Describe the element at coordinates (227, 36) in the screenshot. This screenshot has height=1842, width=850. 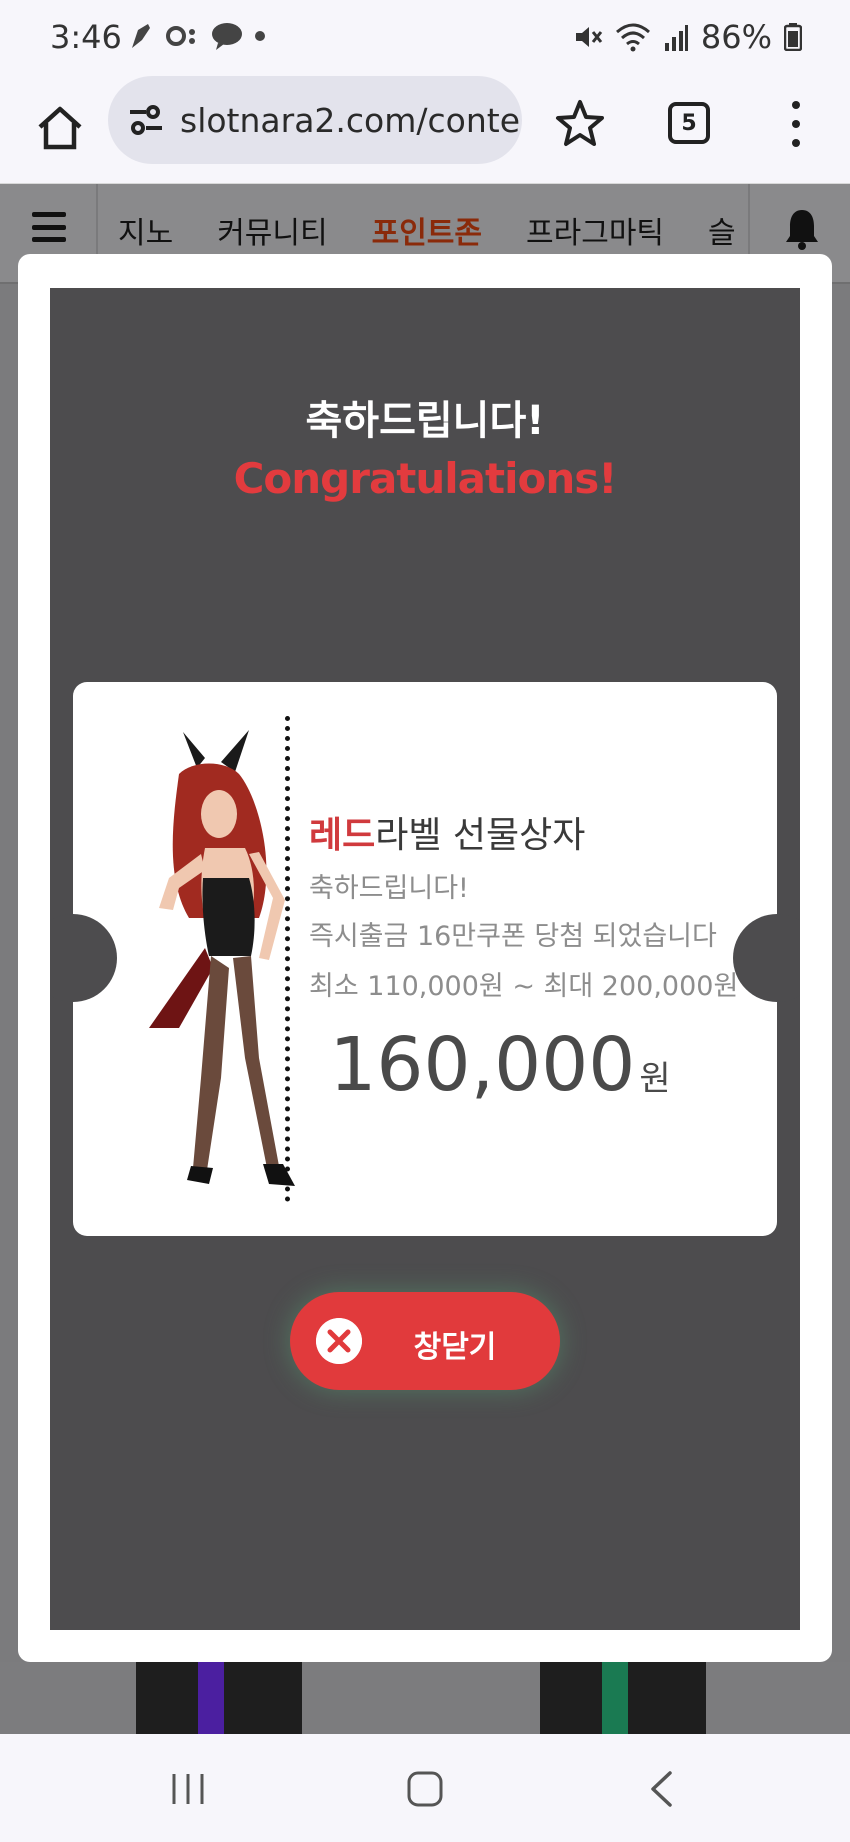
I see `chat-notification-icon` at that location.